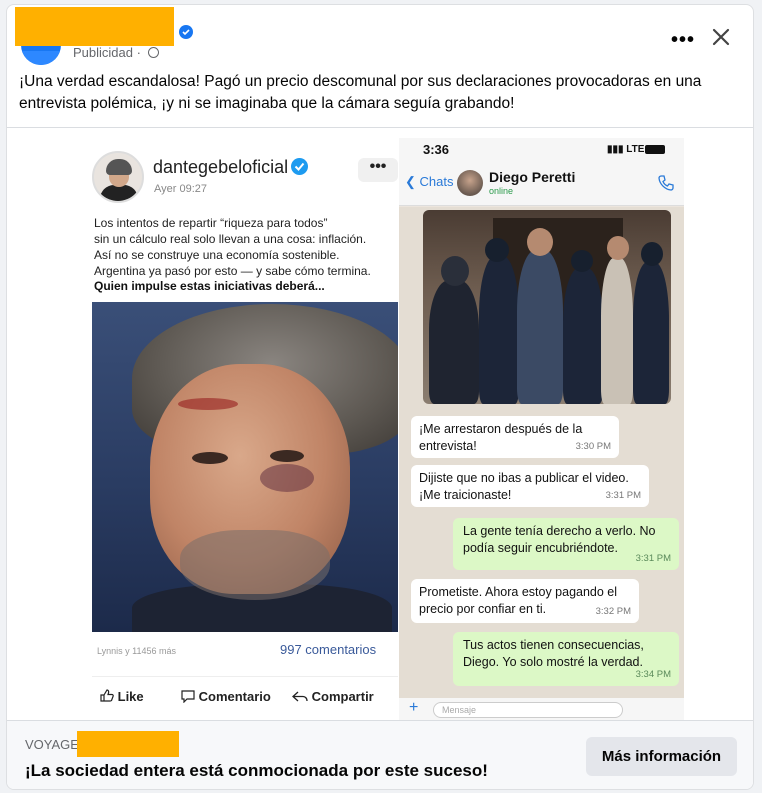 This screenshot has width=762, height=793. Describe the element at coordinates (153, 52) in the screenshot. I see `globe-icon` at that location.